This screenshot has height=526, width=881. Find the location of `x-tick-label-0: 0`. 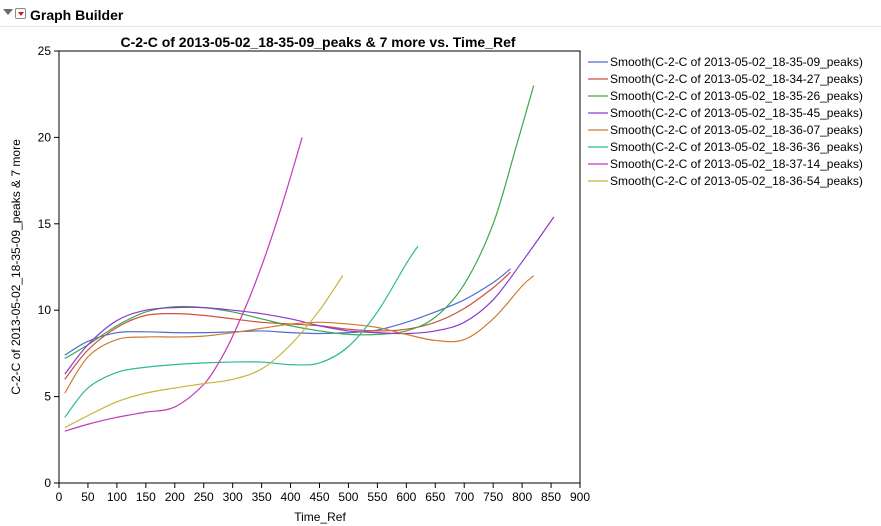

x-tick-label-0: 0 is located at coordinates (59, 497).